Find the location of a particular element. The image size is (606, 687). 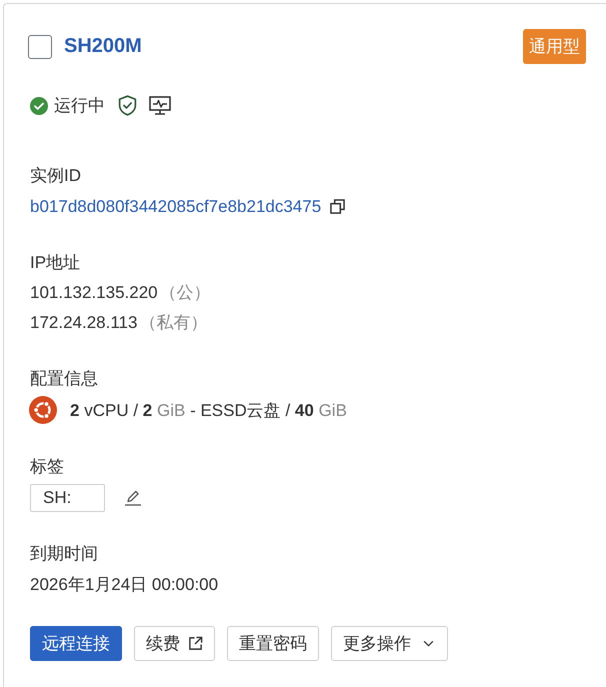

spec-text: 2 vCPU / 2 GiB - ESSD云盘 / 40 GiB is located at coordinates (208, 411).